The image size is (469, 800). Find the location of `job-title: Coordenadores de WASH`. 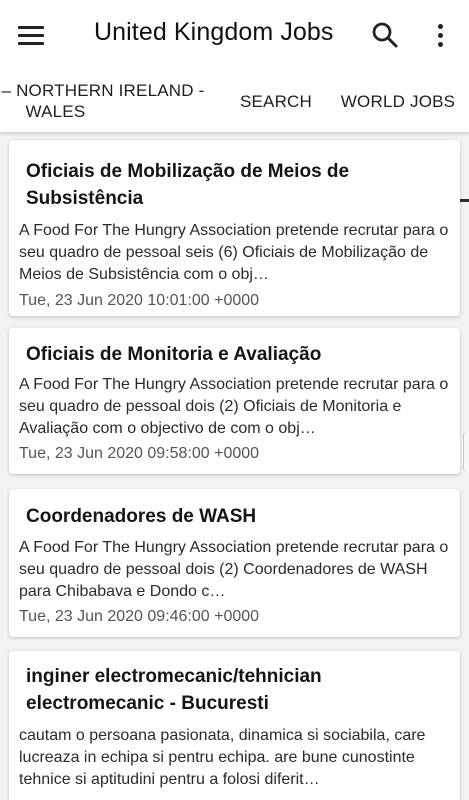

job-title: Coordenadores de WASH is located at coordinates (141, 516).